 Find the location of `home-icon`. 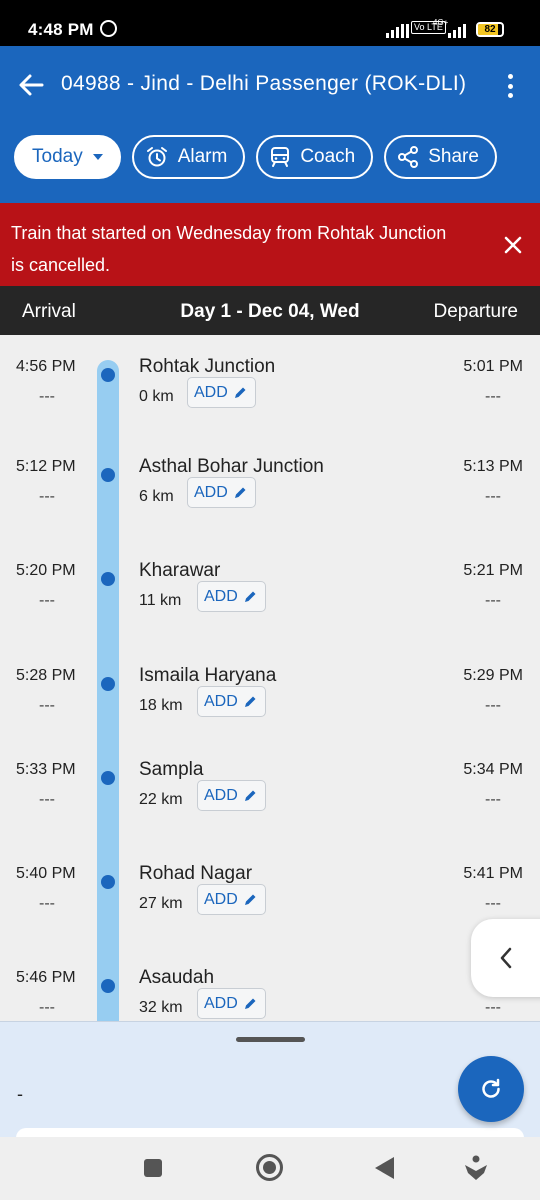

home-icon is located at coordinates (269, 1167).